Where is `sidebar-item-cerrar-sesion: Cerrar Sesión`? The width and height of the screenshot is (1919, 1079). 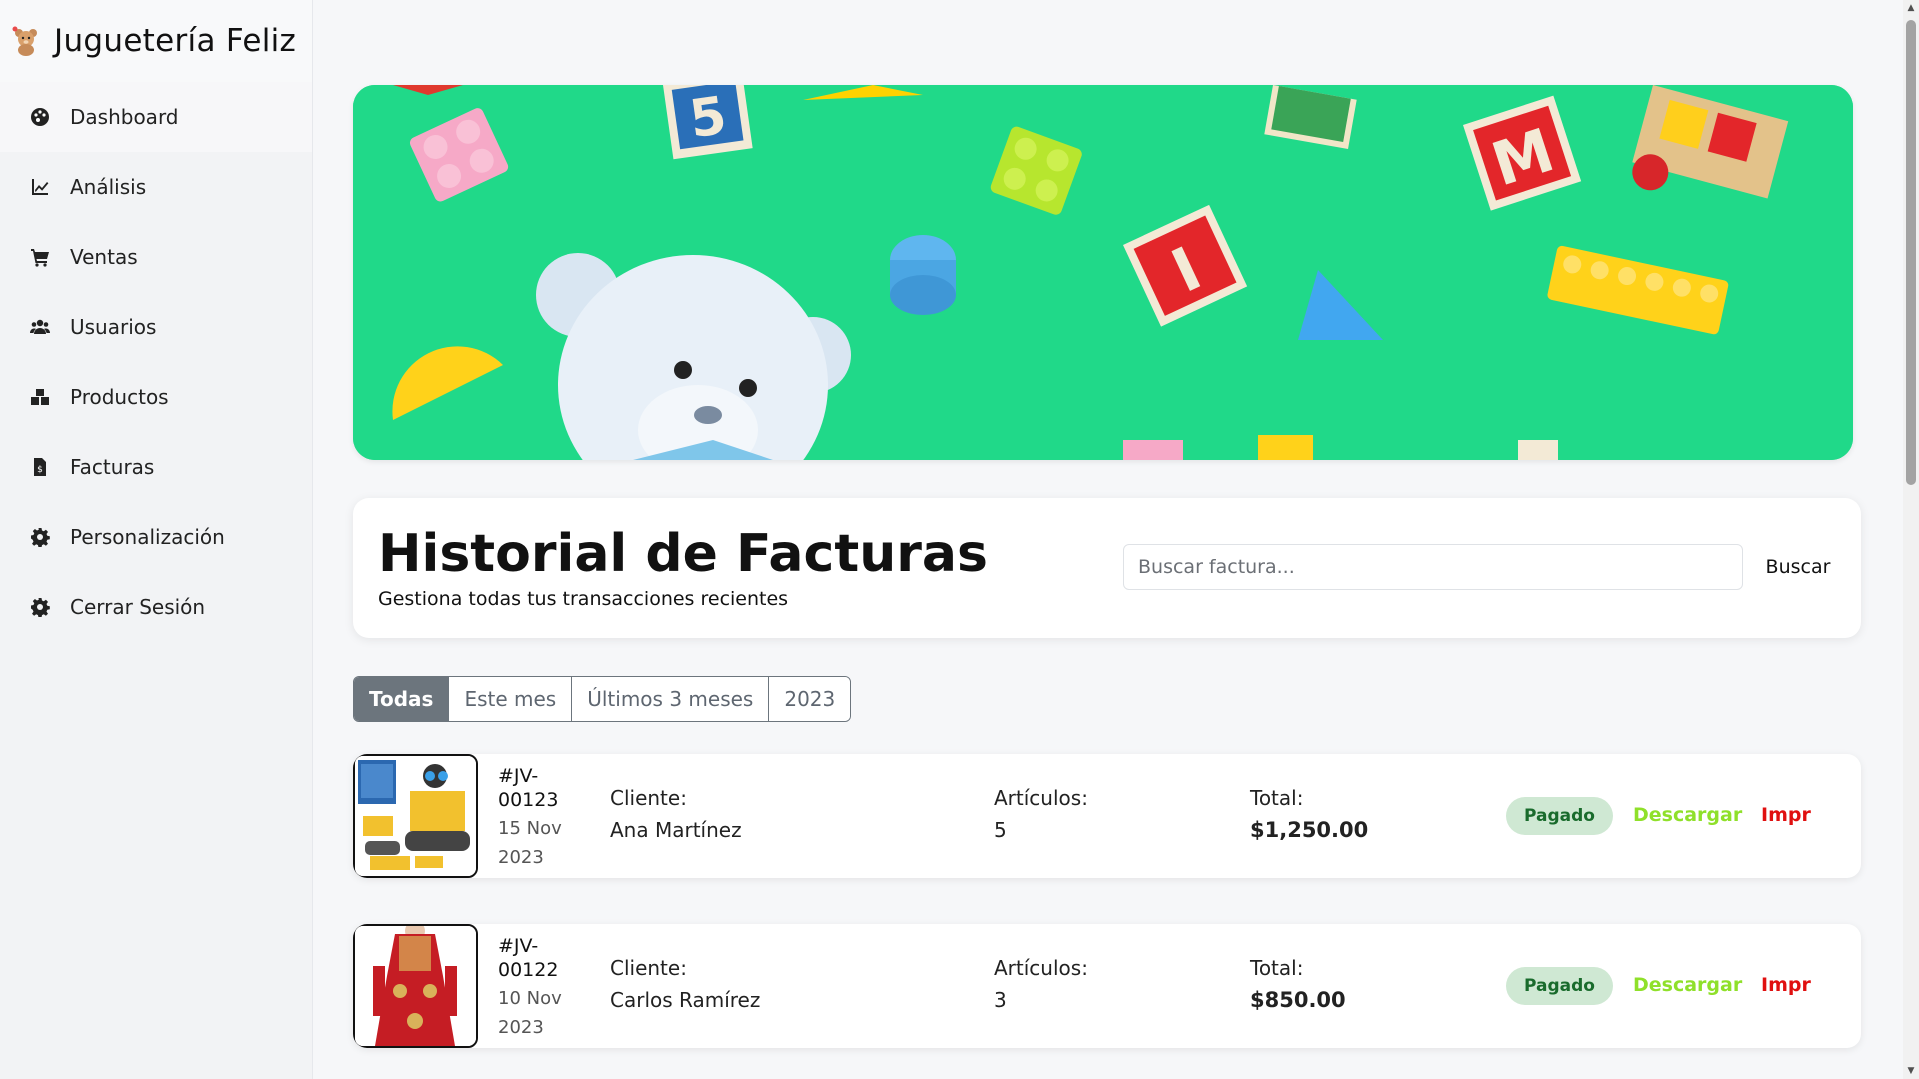
sidebar-item-cerrar-sesion: Cerrar Sesión is located at coordinates (156, 607).